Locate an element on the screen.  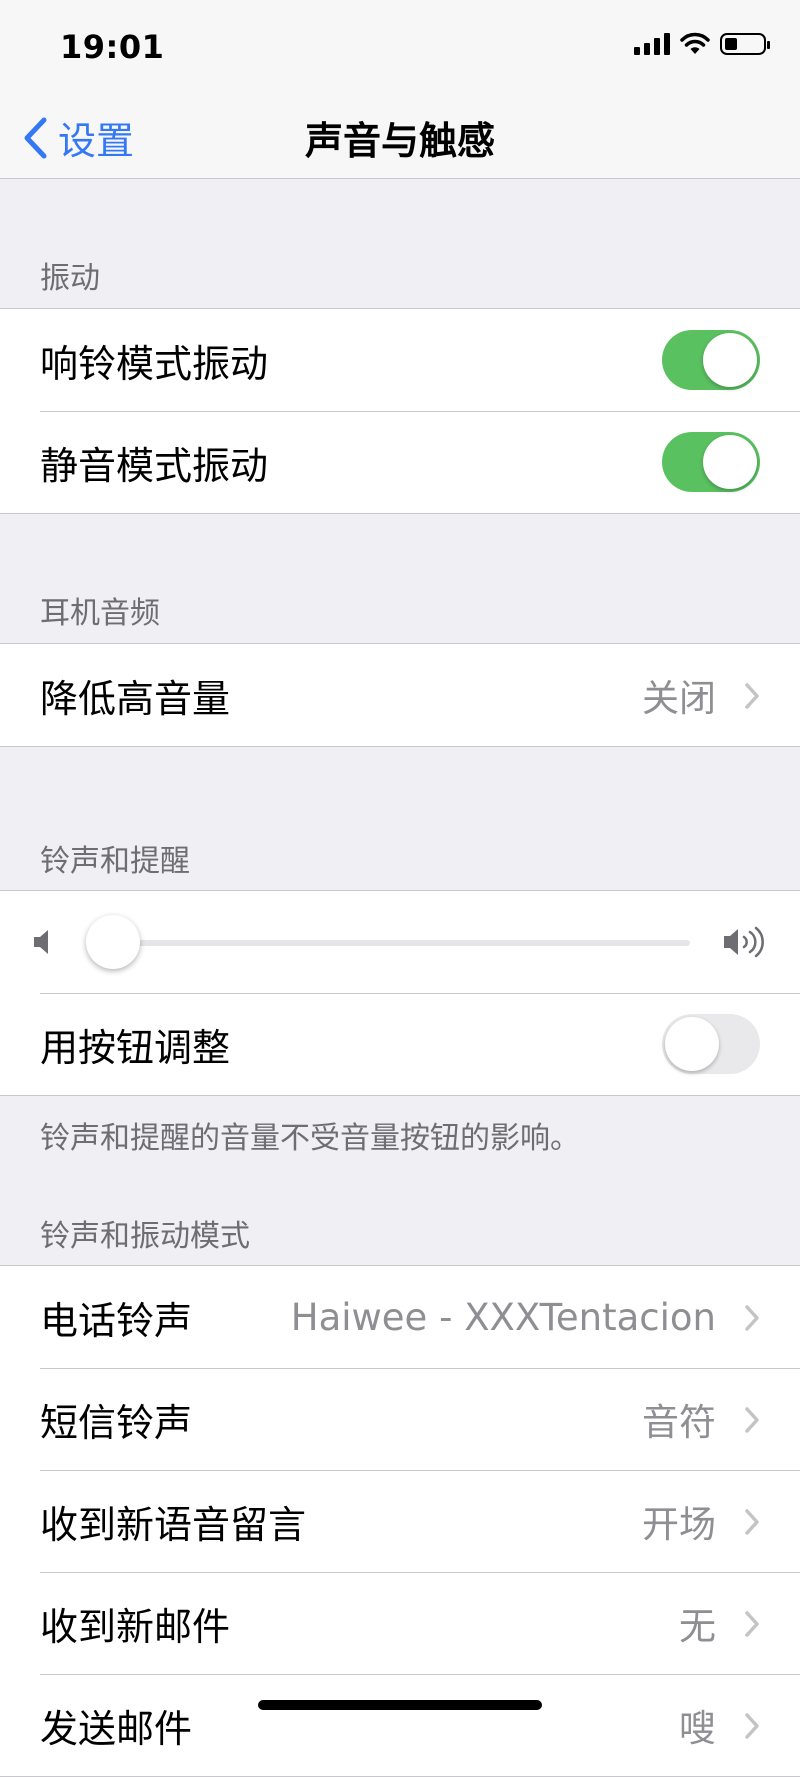
change-with-buttons-toggle is located at coordinates (711, 1044).